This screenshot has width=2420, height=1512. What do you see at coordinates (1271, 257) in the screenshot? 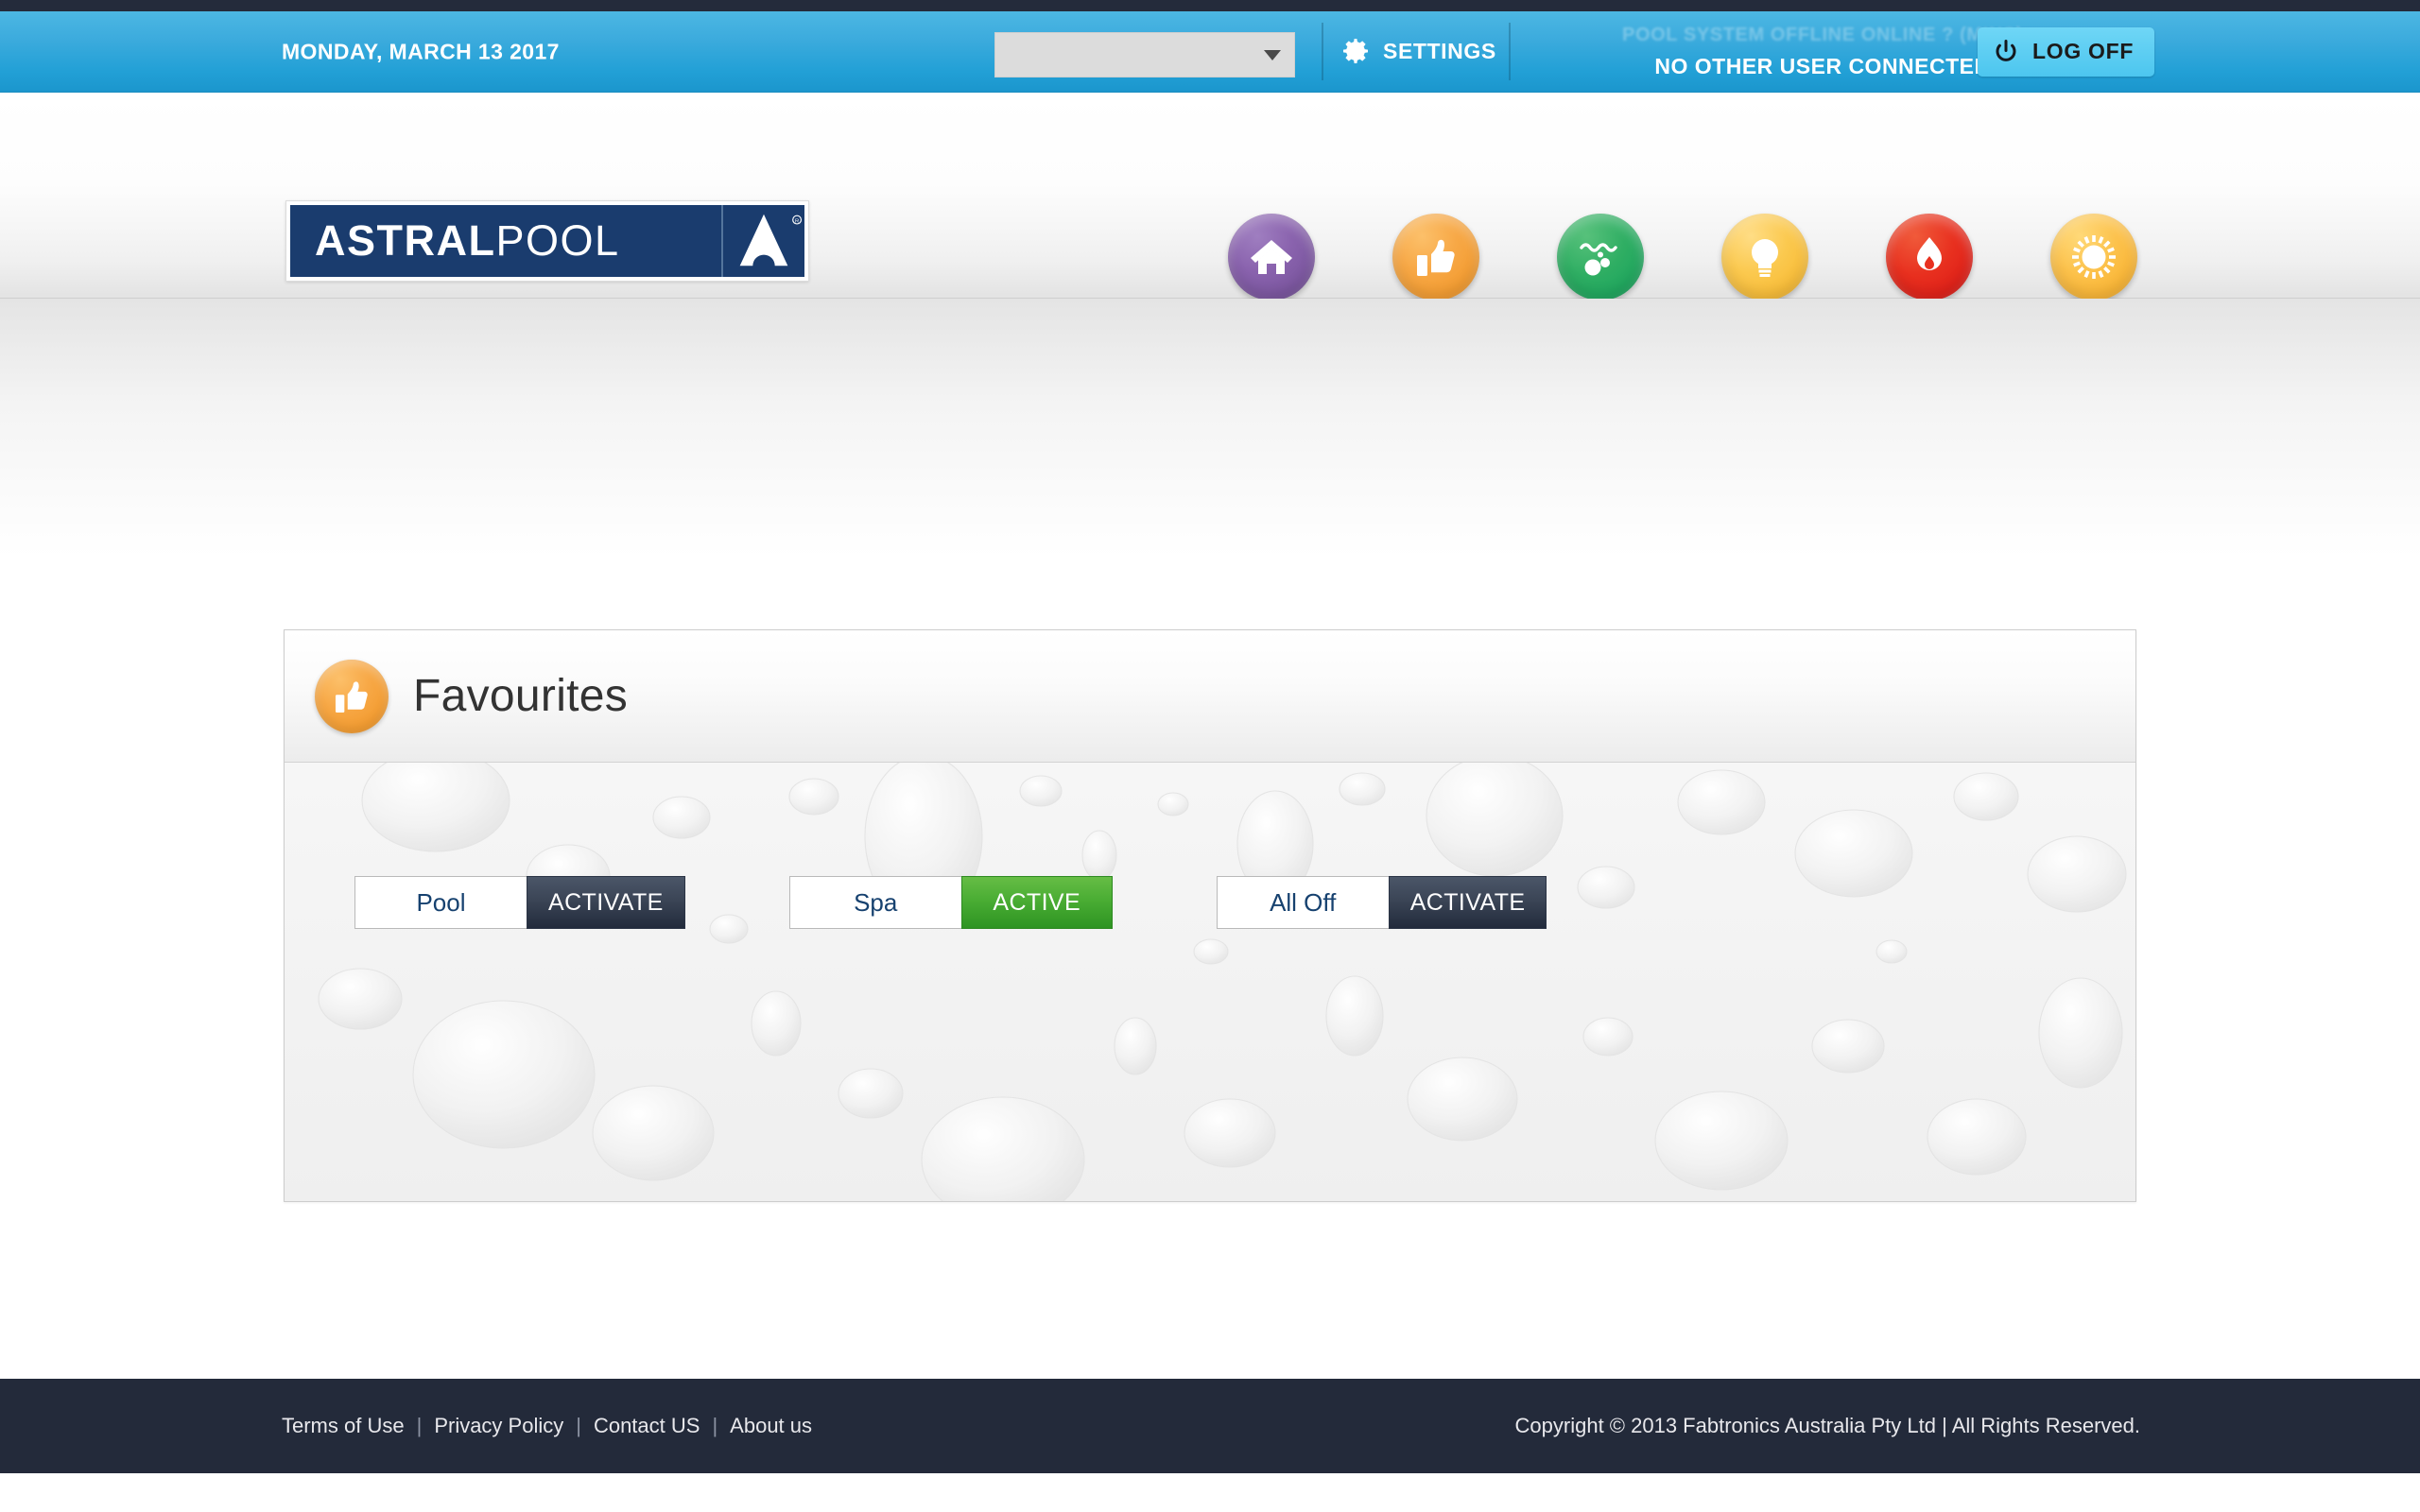
I see `home-icon` at bounding box center [1271, 257].